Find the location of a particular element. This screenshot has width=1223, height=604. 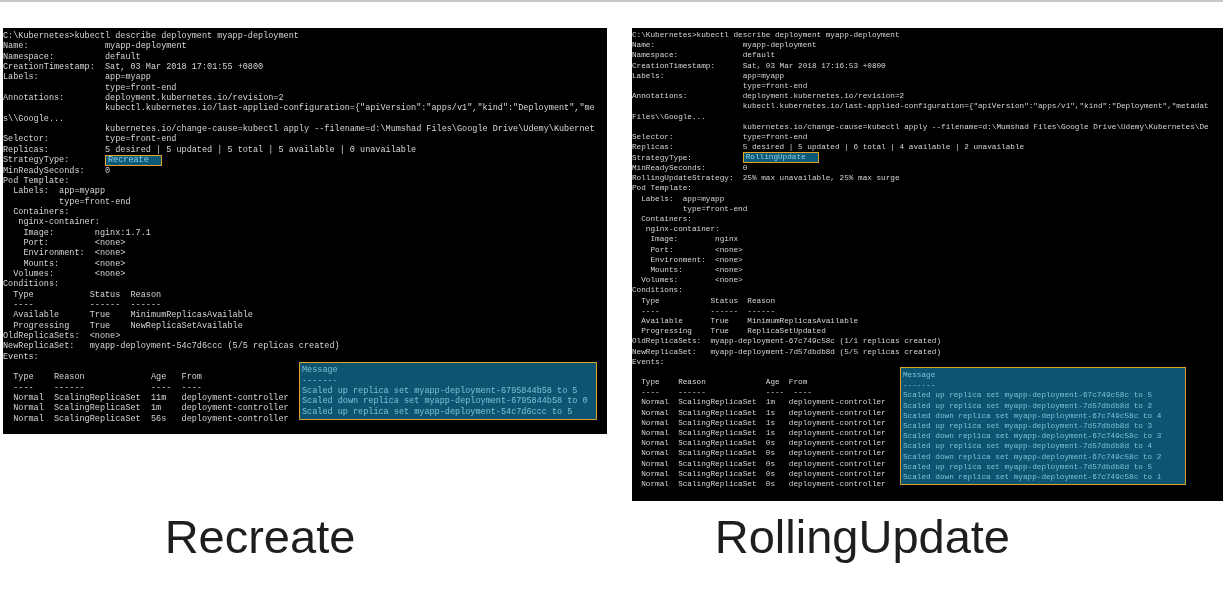

terminal-line: Scaled up replica set myapp-deployment-6795844b58 to 5 is located at coordinates (440, 390).